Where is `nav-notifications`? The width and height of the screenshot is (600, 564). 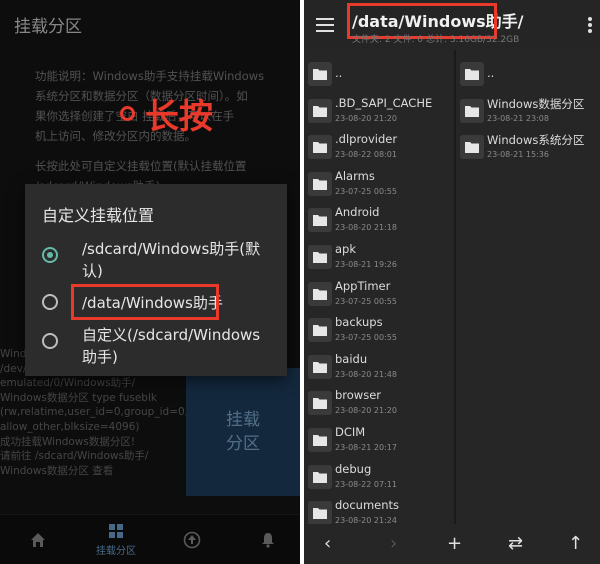
nav-notifications is located at coordinates (268, 539).